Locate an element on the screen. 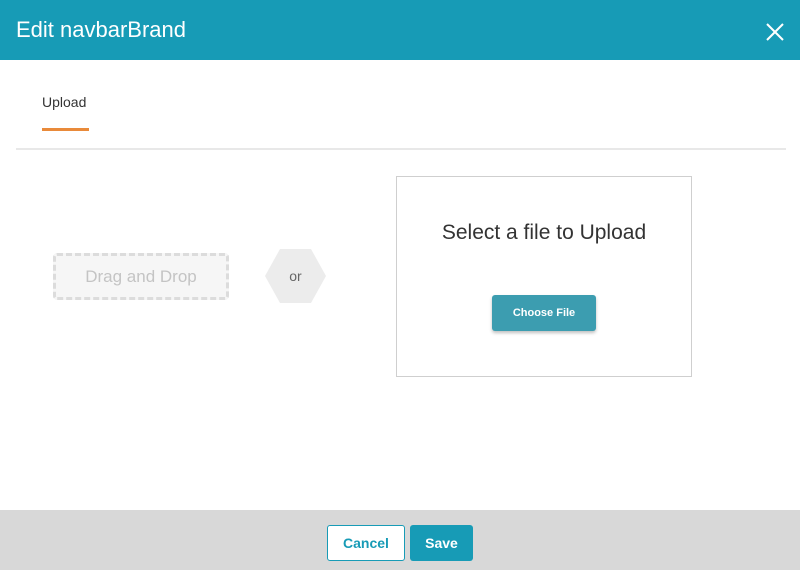 Image resolution: width=800 pixels, height=570 pixels. tab-divider is located at coordinates (401, 149).